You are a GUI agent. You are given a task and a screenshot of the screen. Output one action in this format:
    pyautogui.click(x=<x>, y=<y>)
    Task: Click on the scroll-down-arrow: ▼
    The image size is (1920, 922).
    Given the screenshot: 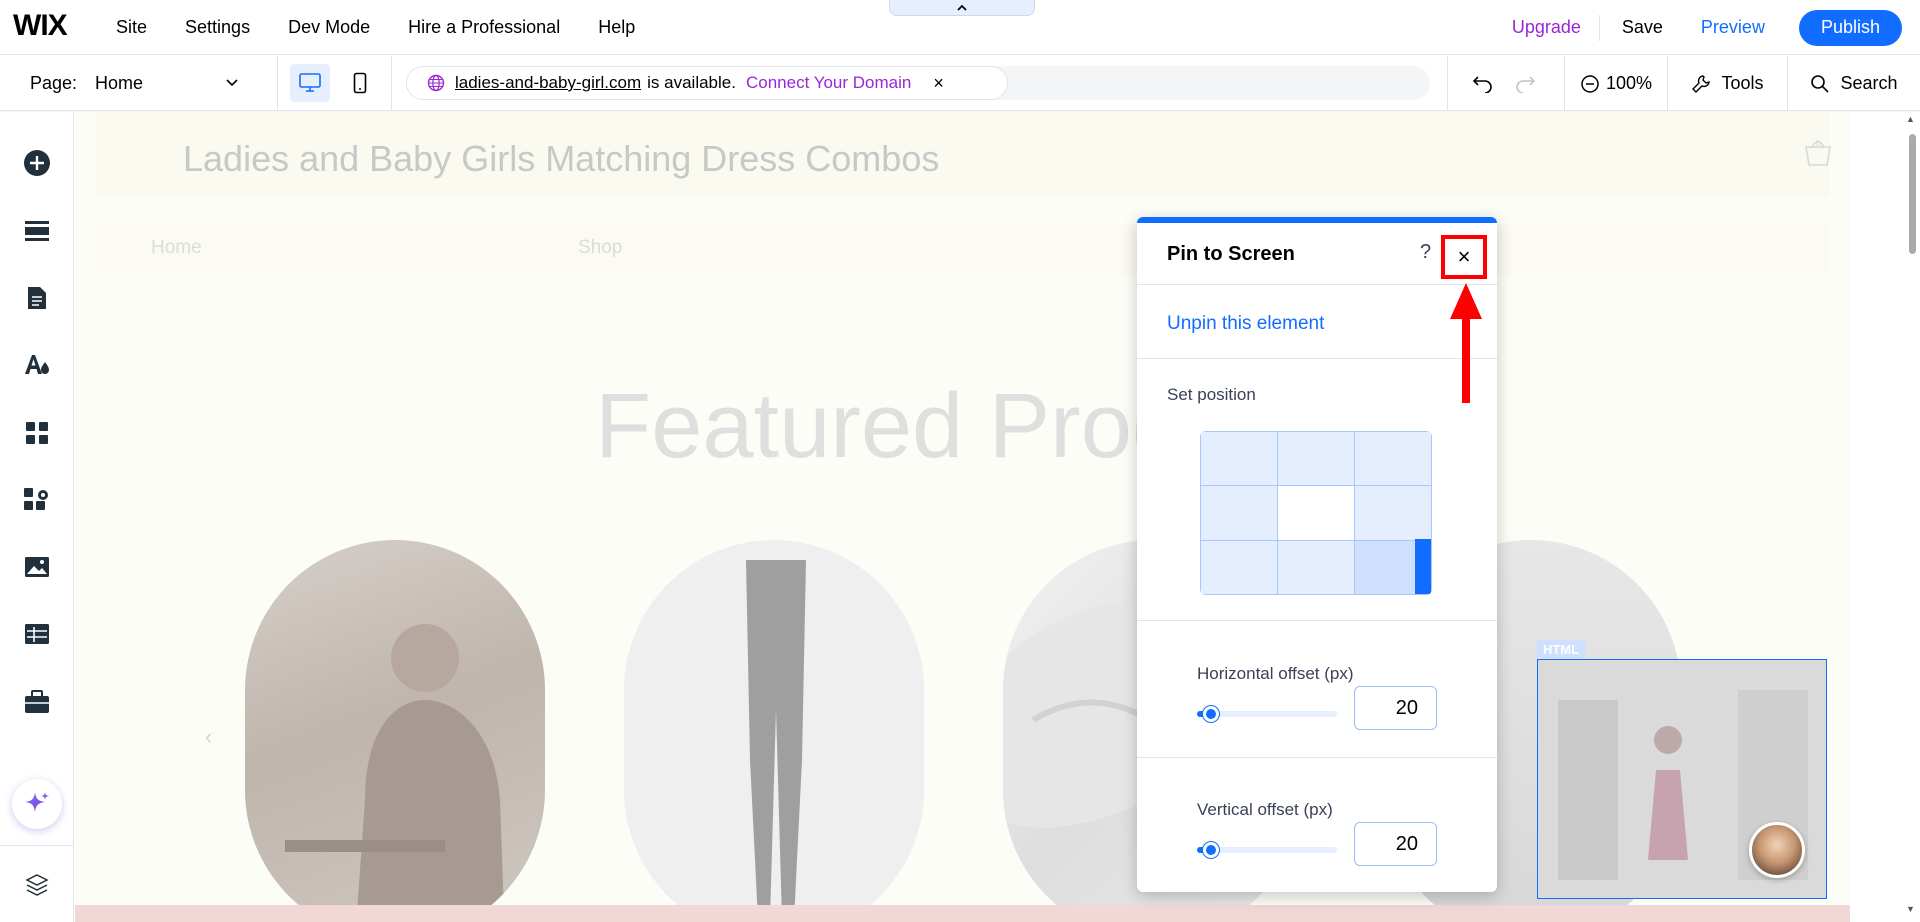 What is the action you would take?
    pyautogui.click(x=1910, y=909)
    